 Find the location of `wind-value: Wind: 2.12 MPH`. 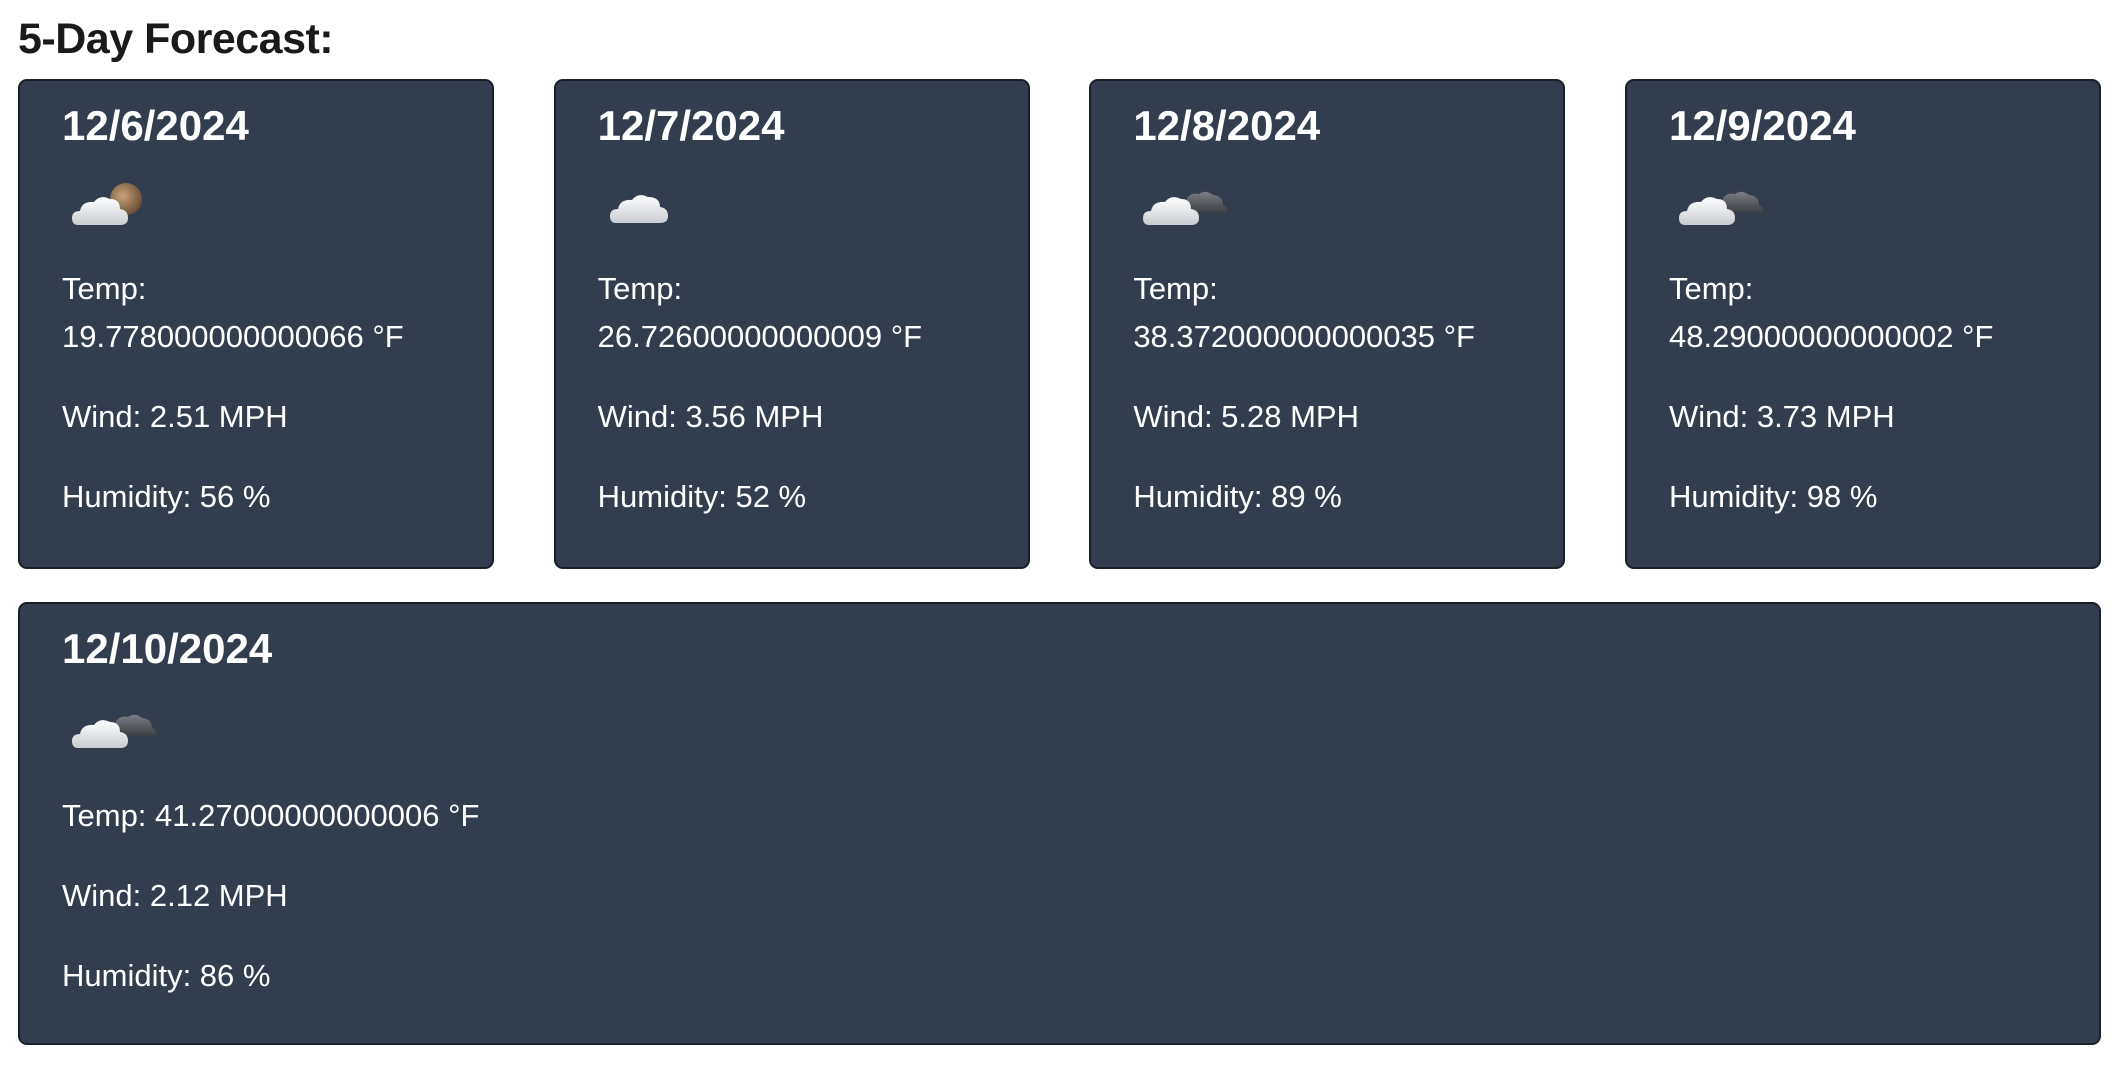

wind-value: Wind: 2.12 MPH is located at coordinates (175, 895).